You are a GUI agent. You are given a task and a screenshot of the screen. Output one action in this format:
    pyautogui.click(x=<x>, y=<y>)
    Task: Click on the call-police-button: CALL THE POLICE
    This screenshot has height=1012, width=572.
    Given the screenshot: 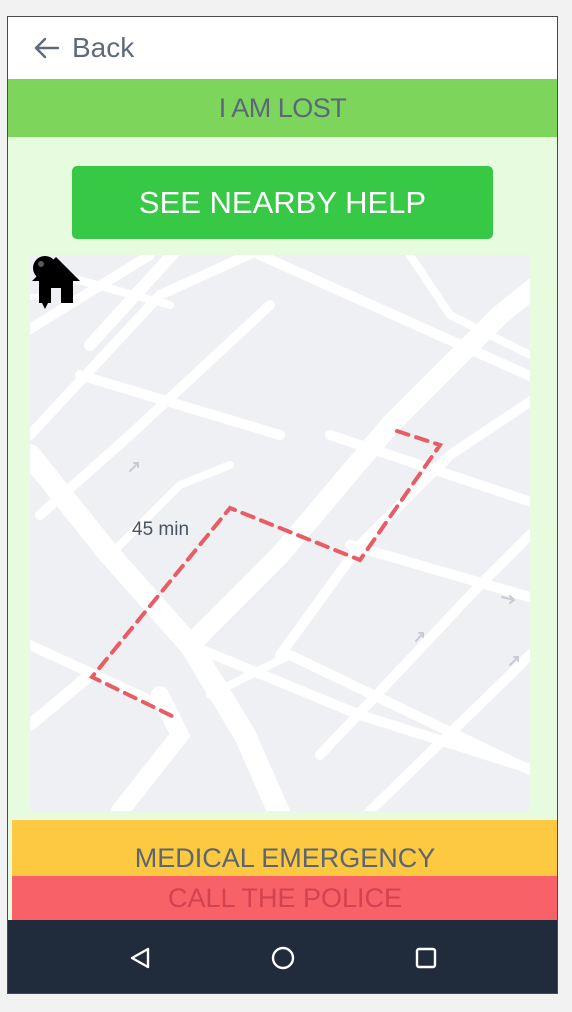 What is the action you would take?
    pyautogui.click(x=284, y=898)
    